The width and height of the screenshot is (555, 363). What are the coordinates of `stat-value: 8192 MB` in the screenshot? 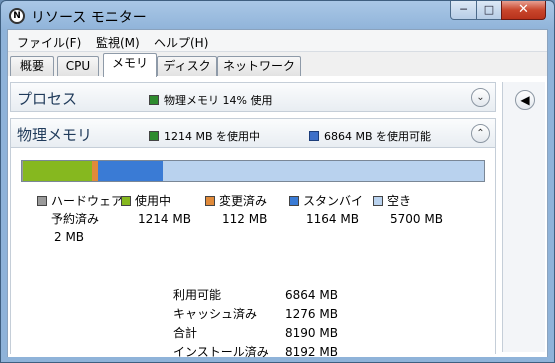 It's located at (311, 352).